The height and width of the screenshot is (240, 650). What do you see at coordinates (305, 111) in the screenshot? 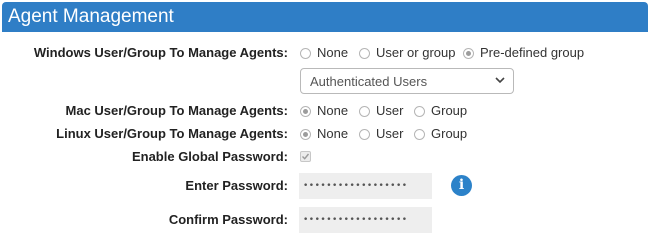
I see `mac-none-radio` at bounding box center [305, 111].